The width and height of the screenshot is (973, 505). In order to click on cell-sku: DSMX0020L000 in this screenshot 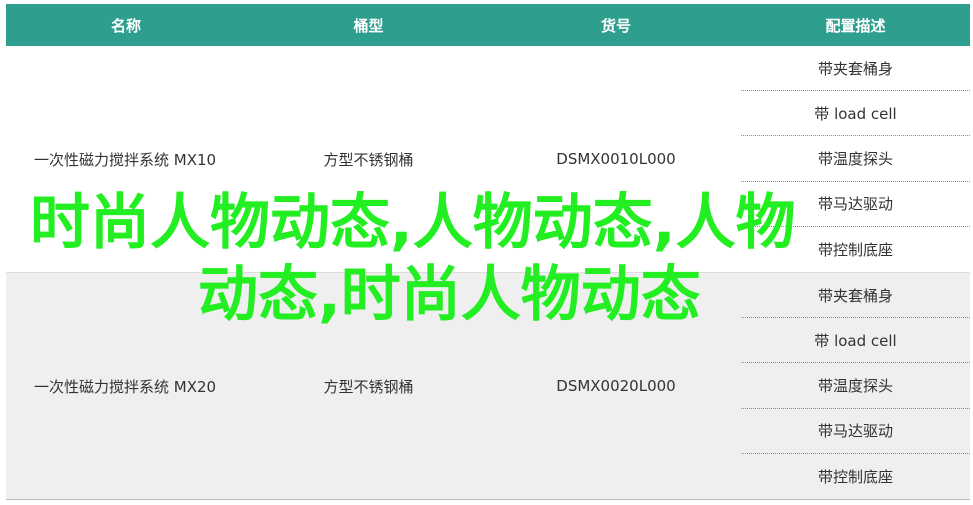, I will do `click(616, 386)`.